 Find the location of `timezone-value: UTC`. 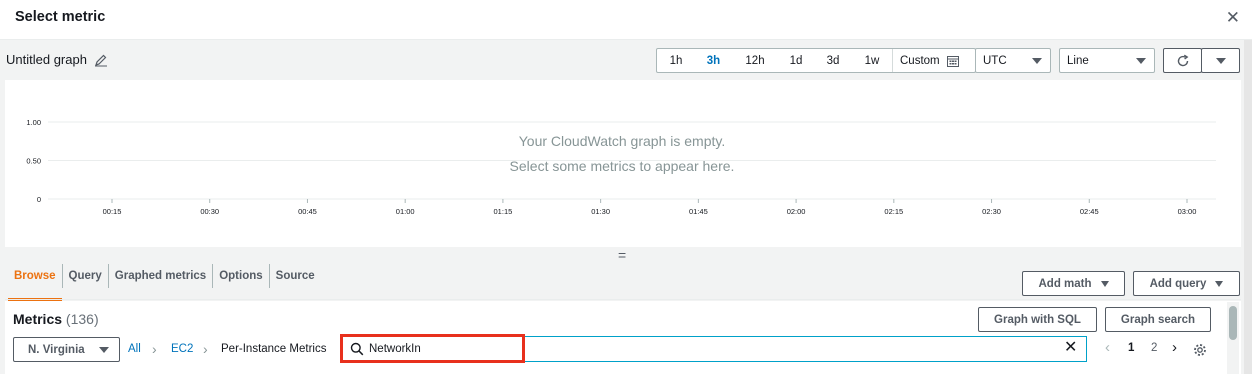

timezone-value: UTC is located at coordinates (995, 60).